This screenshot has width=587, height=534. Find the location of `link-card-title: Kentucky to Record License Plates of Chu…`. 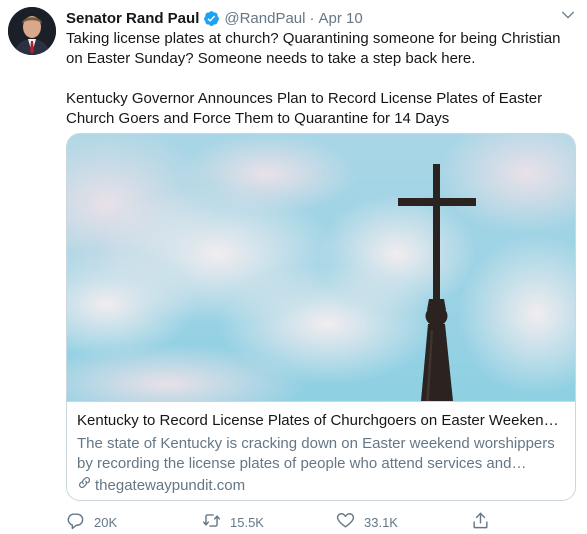

link-card-title: Kentucky to Record License Plates of Chu… is located at coordinates (320, 420).